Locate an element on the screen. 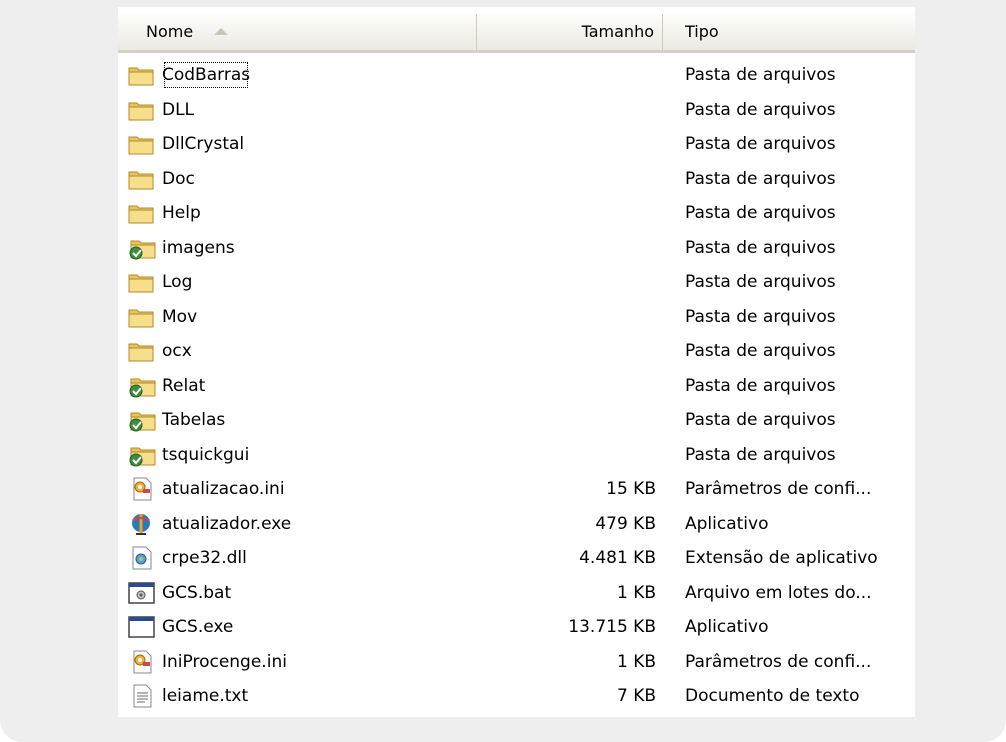 Image resolution: width=1006 pixels, height=742 pixels. file-size: 479 KB is located at coordinates (625, 523).